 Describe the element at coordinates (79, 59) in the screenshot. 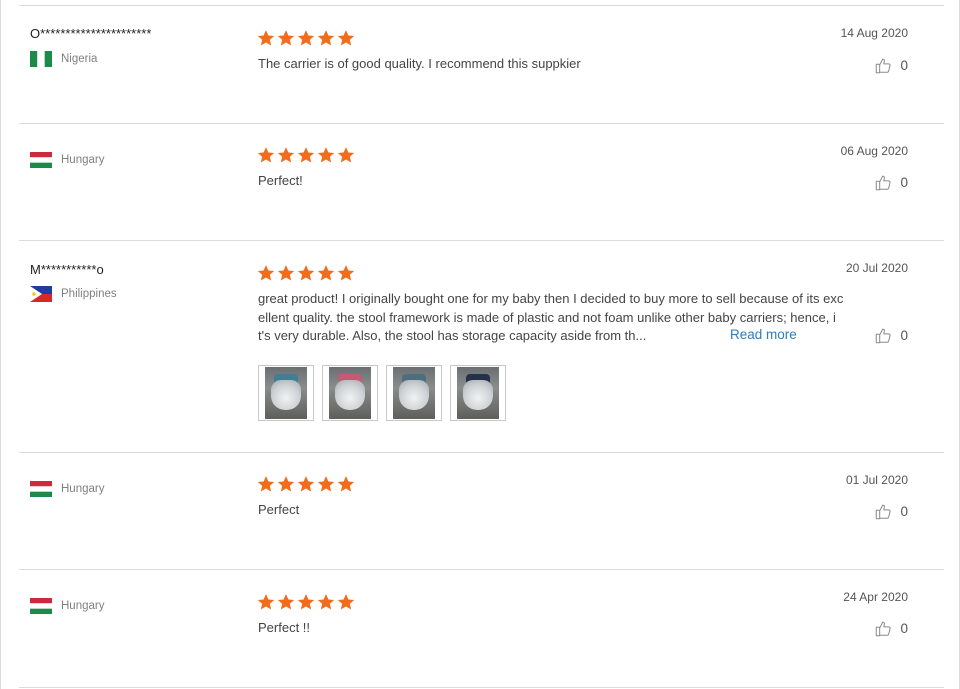

I see `country-name: Nigeria` at that location.